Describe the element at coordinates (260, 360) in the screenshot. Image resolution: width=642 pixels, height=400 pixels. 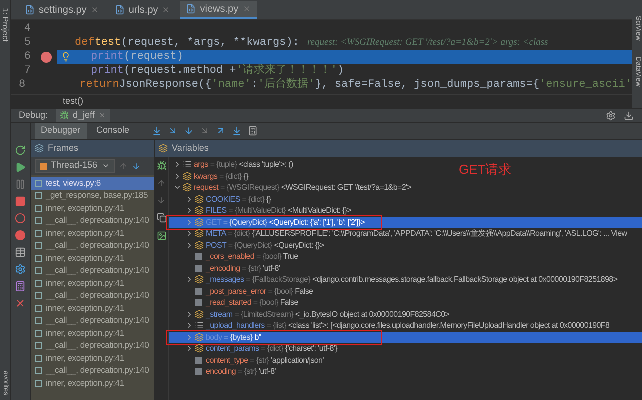
I see `variable-type: = {str}` at that location.